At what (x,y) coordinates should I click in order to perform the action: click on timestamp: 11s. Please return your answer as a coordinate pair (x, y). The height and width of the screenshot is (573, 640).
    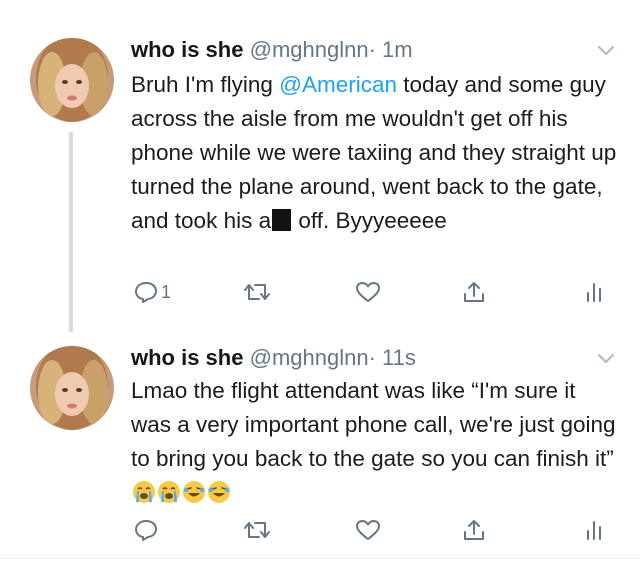
    Looking at the image, I should click on (399, 357).